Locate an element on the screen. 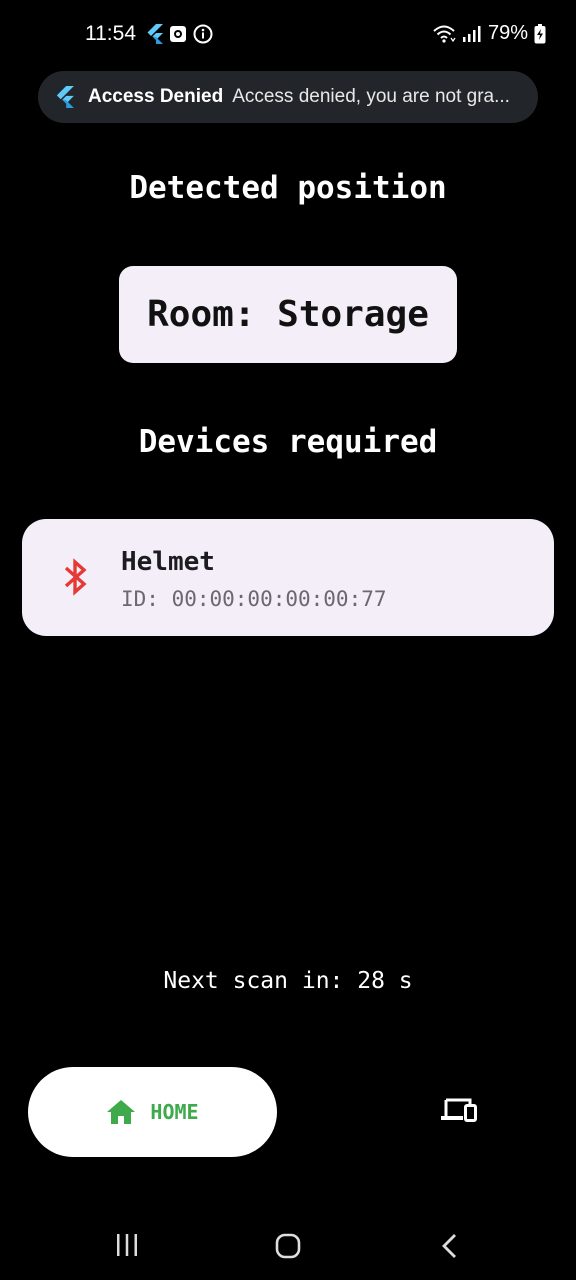  status-time: 11:54 is located at coordinates (110, 33).